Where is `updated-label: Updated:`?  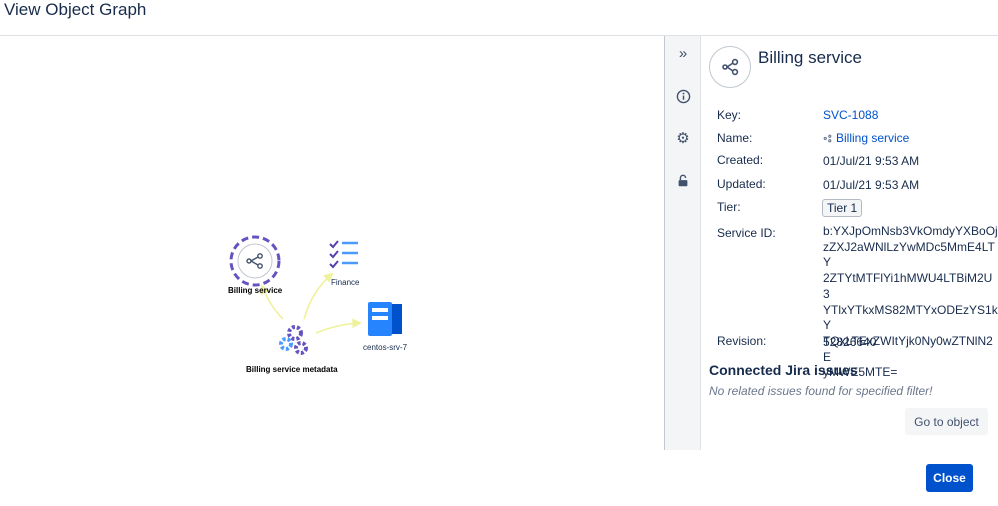 updated-label: Updated: is located at coordinates (741, 184).